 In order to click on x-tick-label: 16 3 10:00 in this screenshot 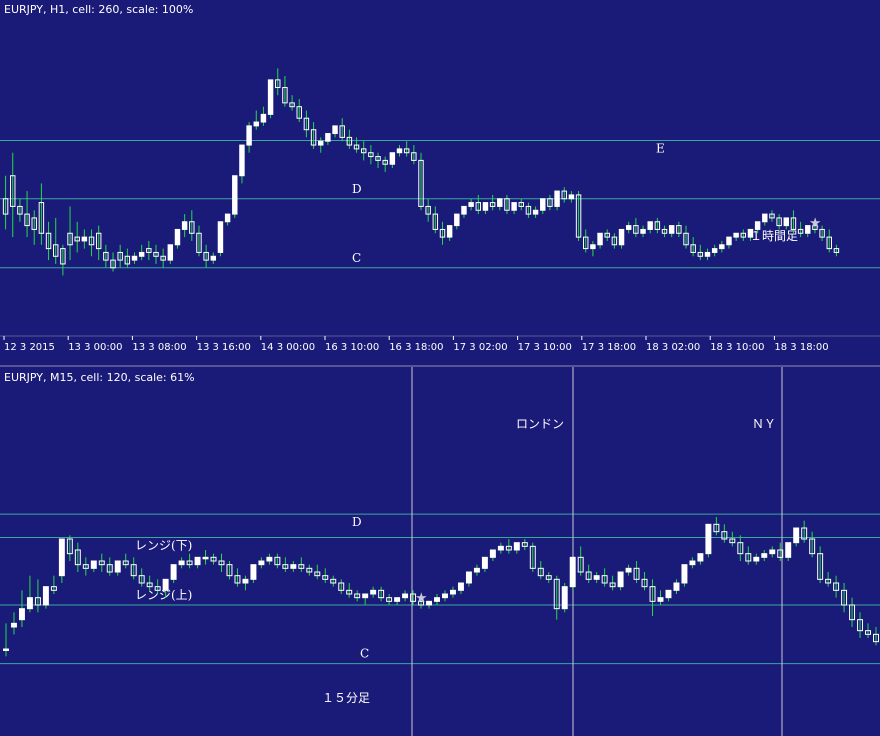, I will do `click(352, 347)`.